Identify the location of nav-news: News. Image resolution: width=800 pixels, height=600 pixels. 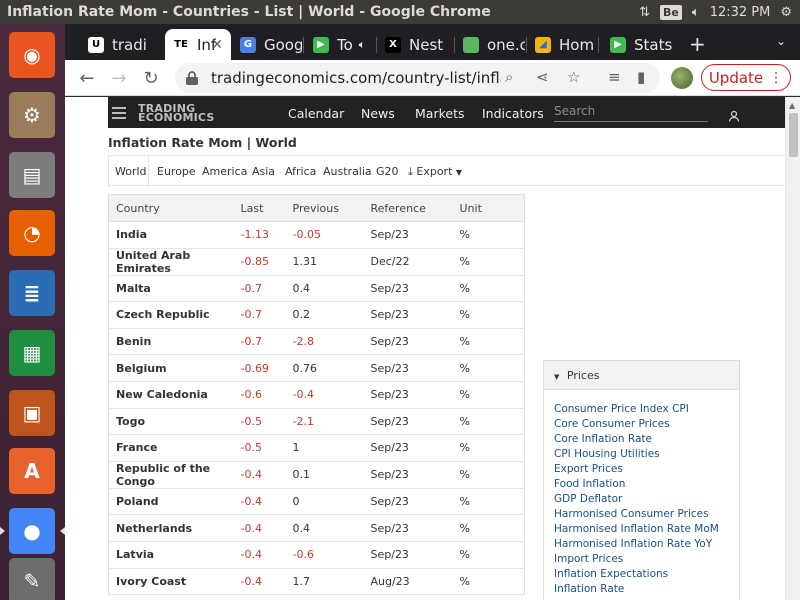
(378, 113).